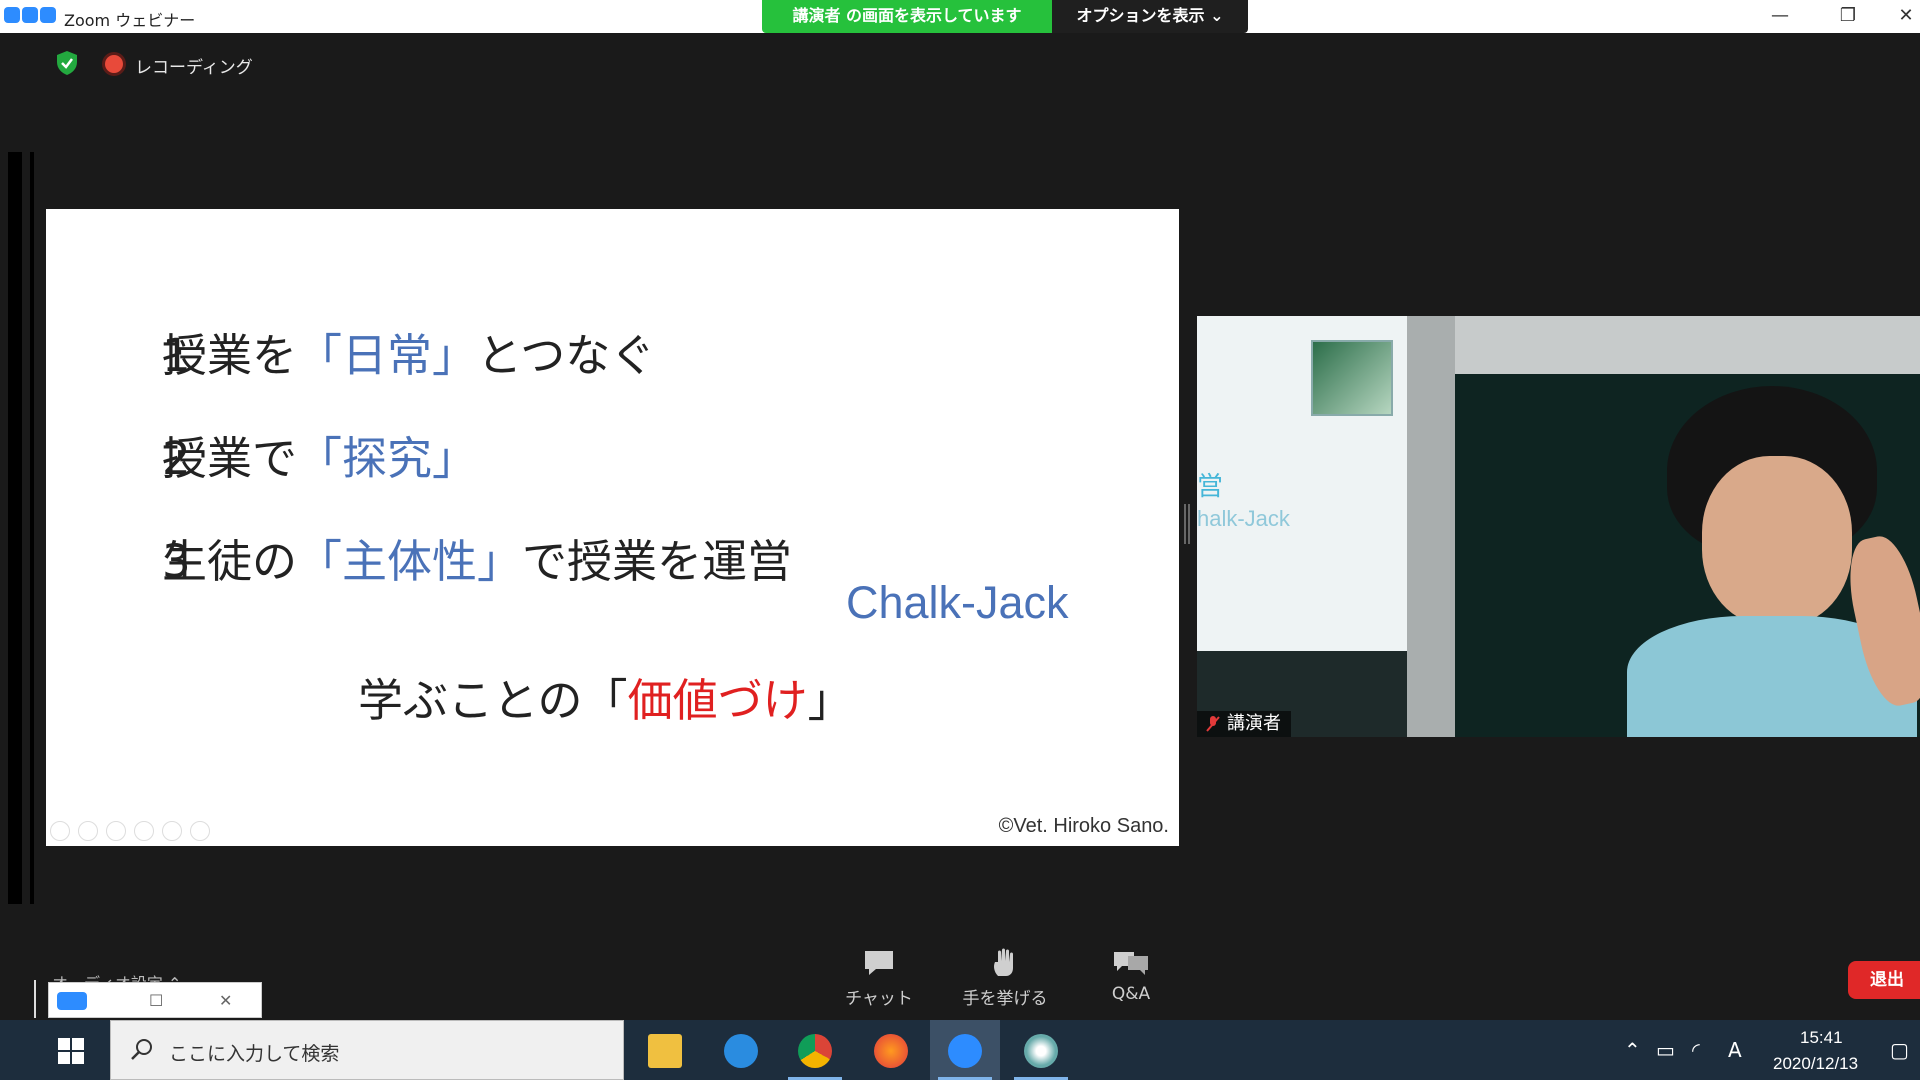 This screenshot has width=1920, height=1080. What do you see at coordinates (1780, 16) in the screenshot?
I see `minimize-button: —` at bounding box center [1780, 16].